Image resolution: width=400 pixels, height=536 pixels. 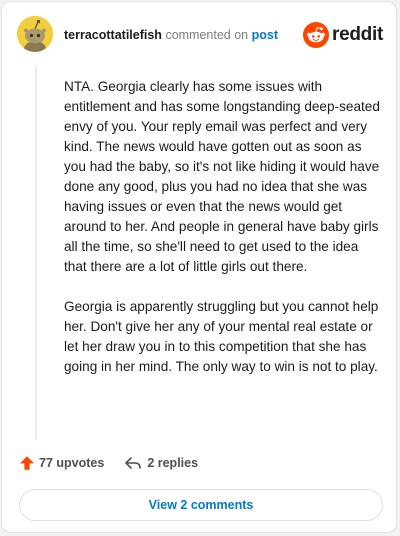 I want to click on view-comments-button: View 2 comments, so click(x=201, y=505).